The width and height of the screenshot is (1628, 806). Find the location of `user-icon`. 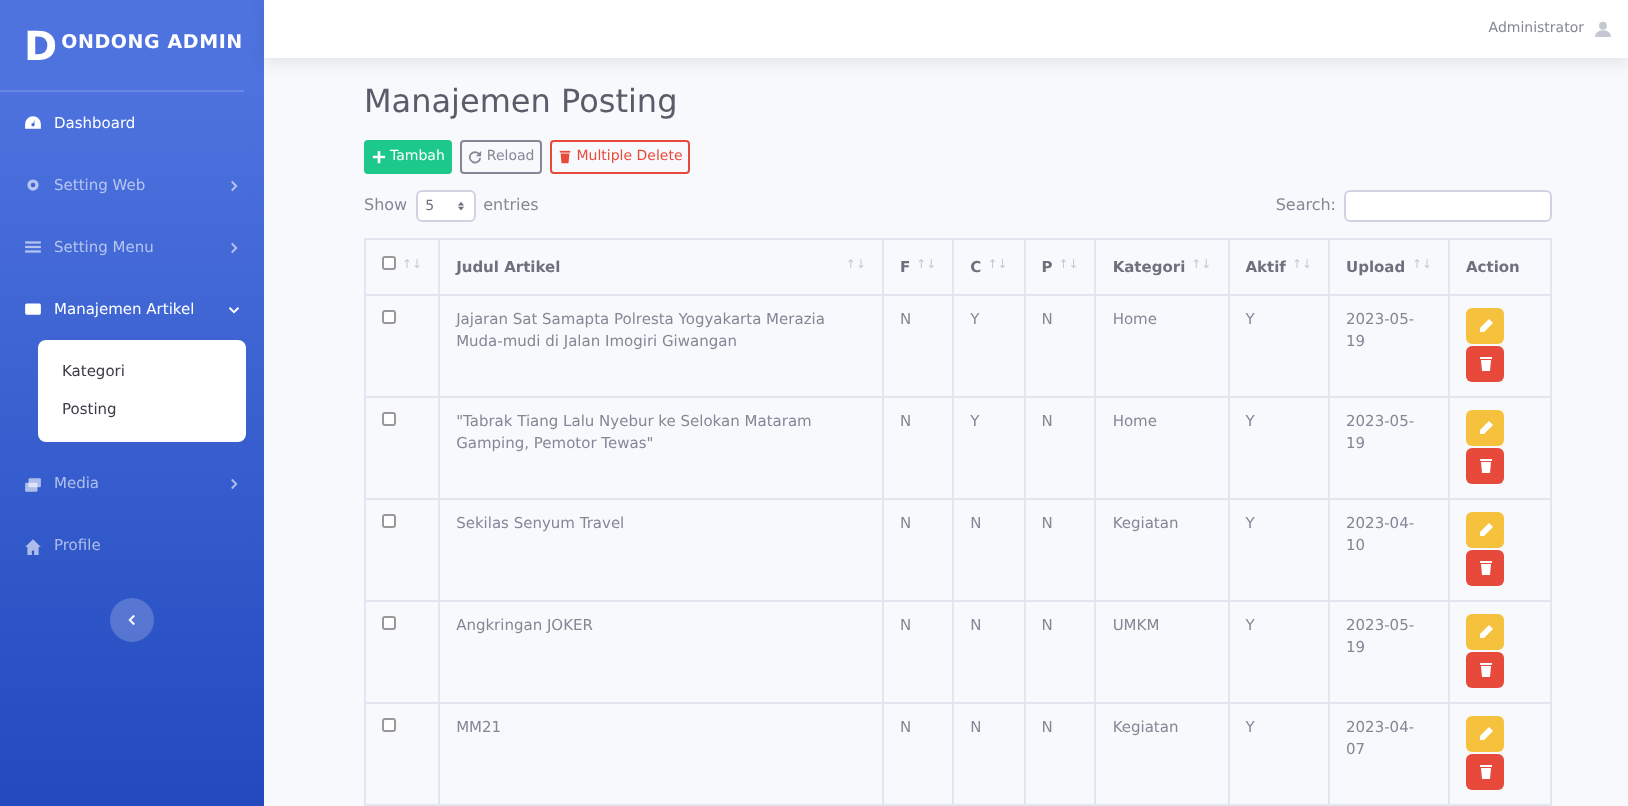

user-icon is located at coordinates (1603, 29).